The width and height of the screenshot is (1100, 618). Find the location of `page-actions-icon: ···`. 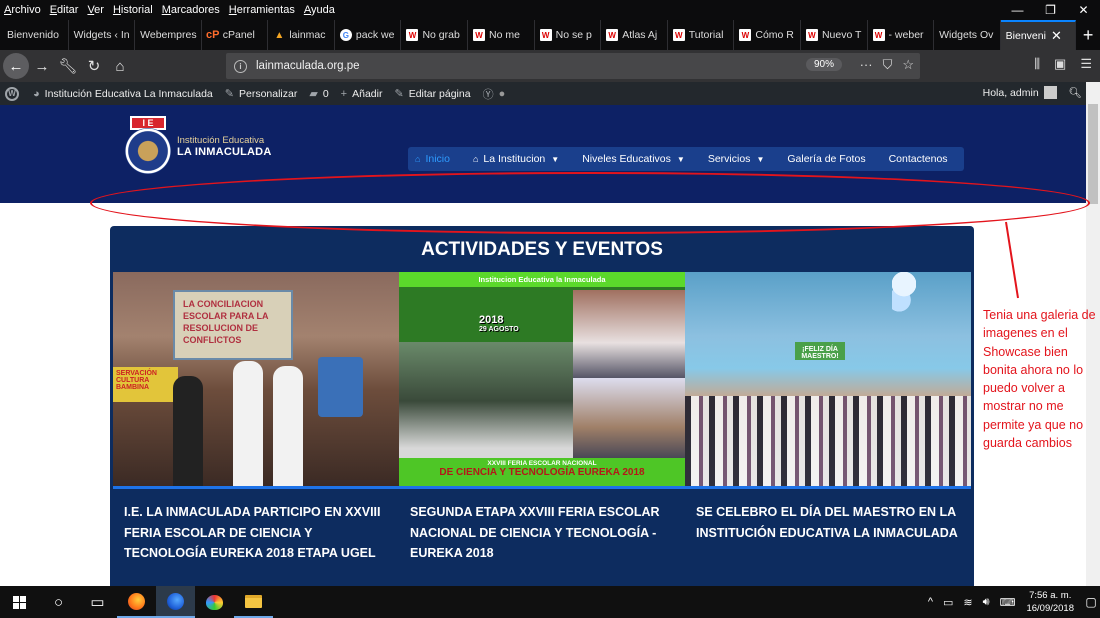

page-actions-icon: ··· is located at coordinates (866, 65).